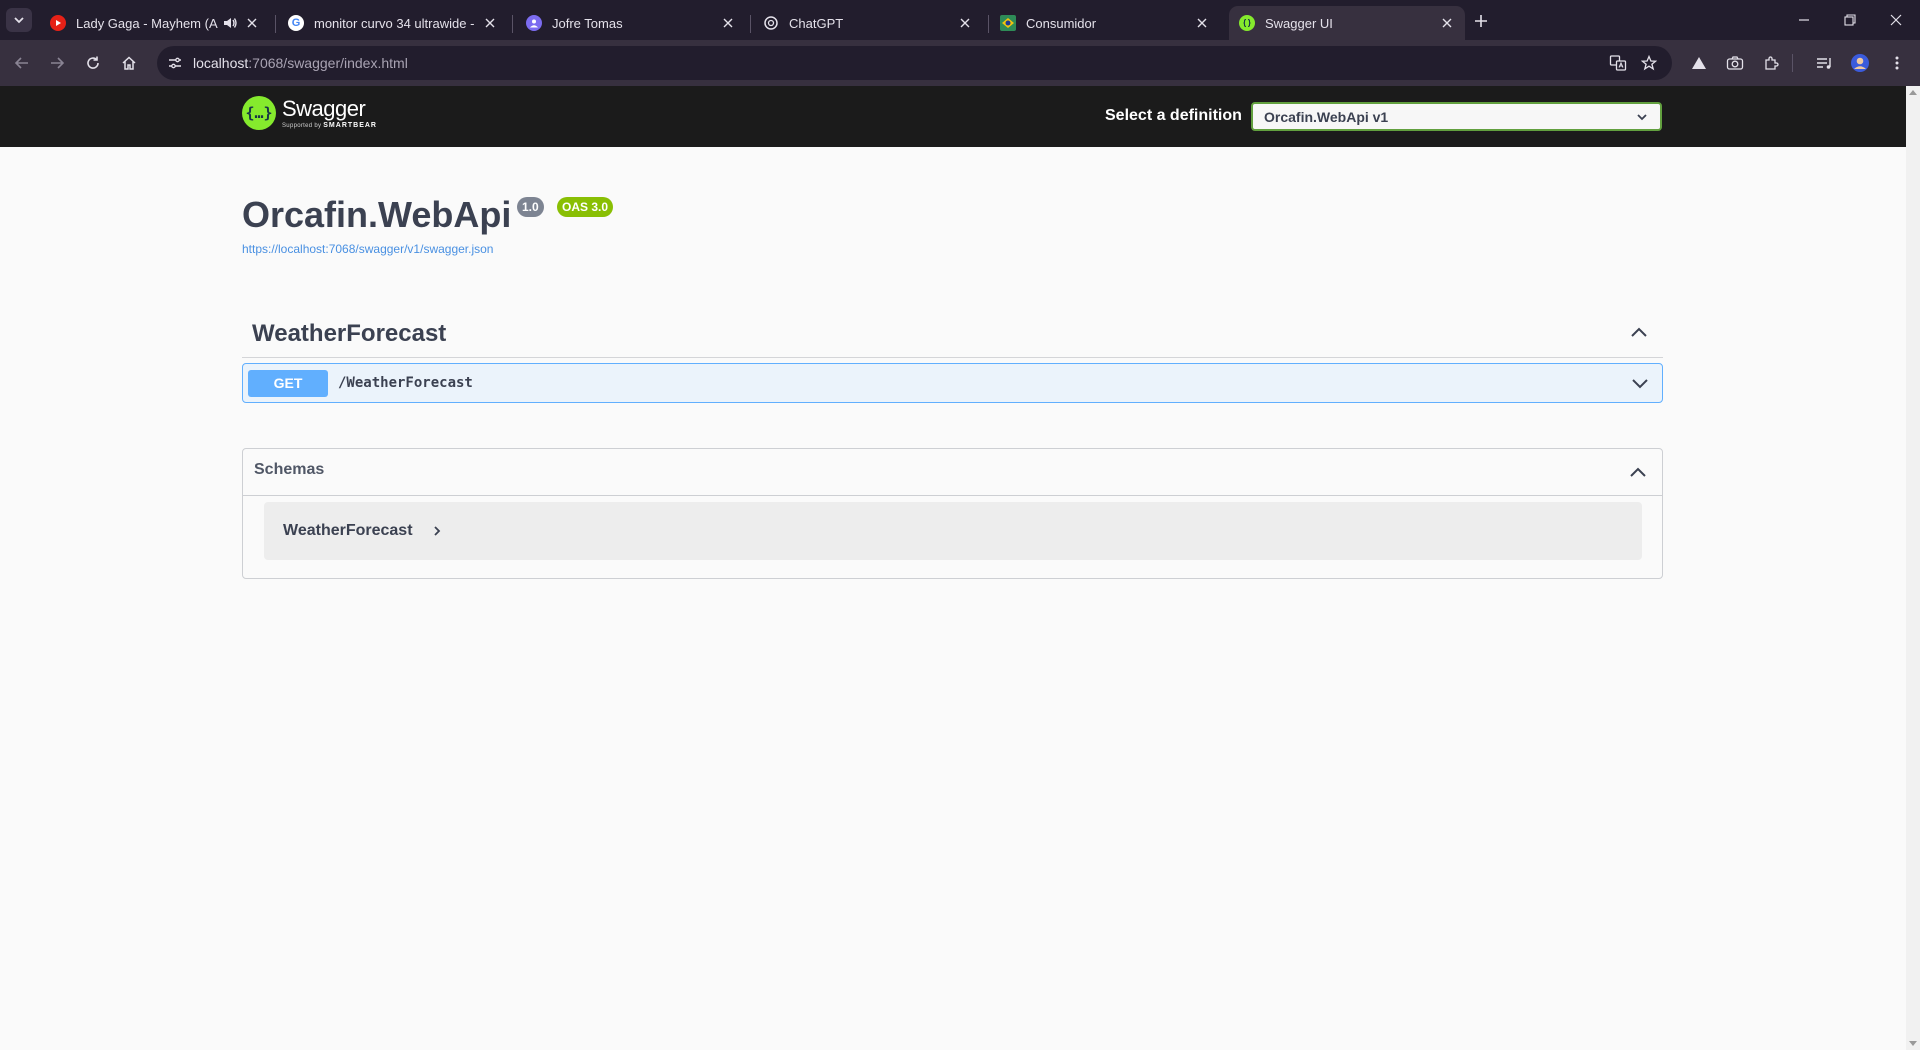  What do you see at coordinates (289, 469) in the screenshot?
I see `schemas-title: Schemas` at bounding box center [289, 469].